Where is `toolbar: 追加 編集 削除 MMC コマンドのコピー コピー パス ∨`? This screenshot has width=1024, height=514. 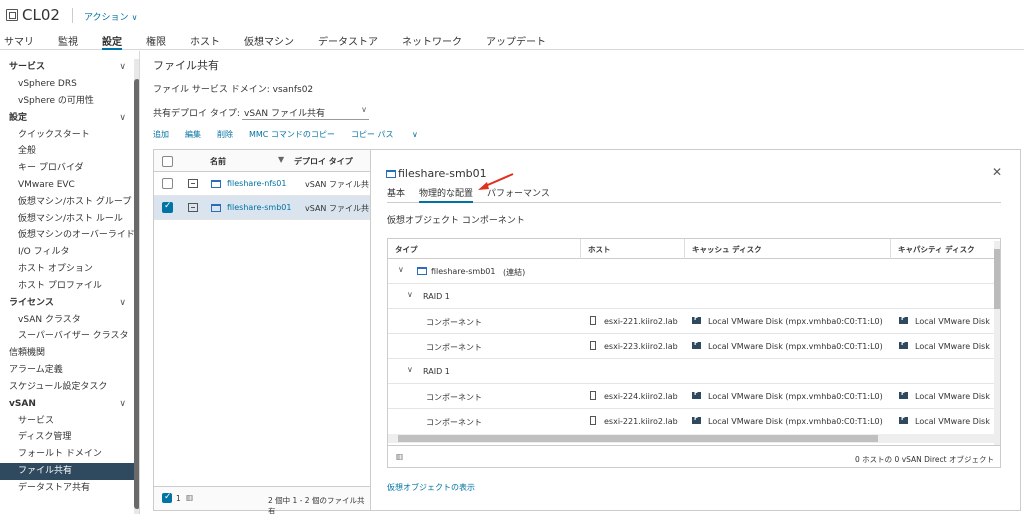 toolbar: 追加 編集 削除 MMC コマンドのコピー コピー パス ∨ is located at coordinates (293, 134).